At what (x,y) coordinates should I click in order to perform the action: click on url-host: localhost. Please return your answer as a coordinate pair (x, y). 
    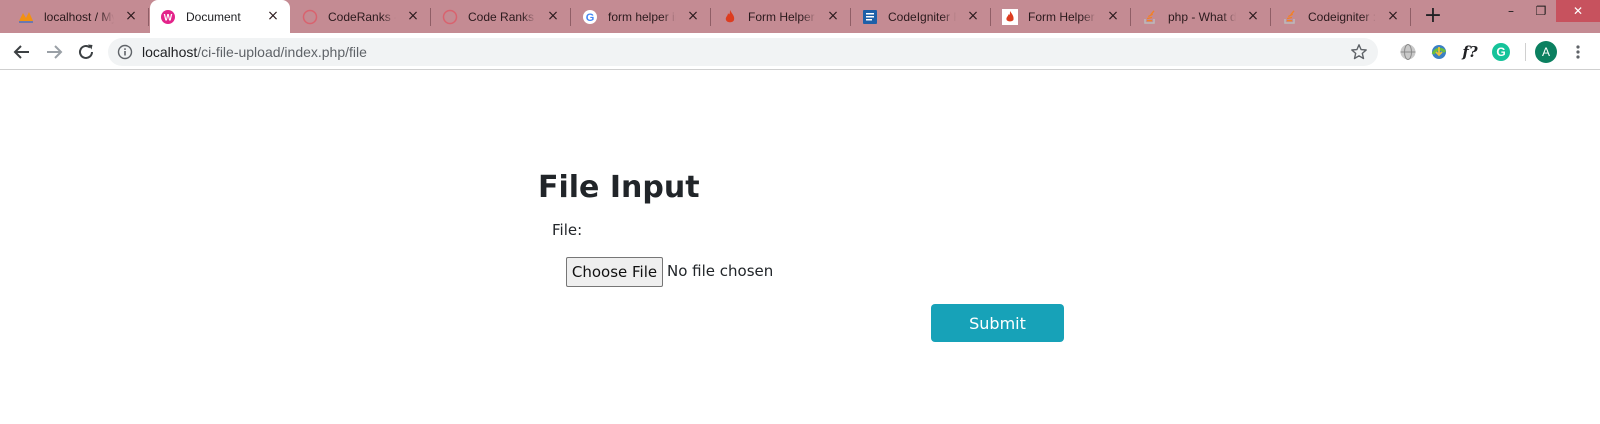
    Looking at the image, I should click on (170, 52).